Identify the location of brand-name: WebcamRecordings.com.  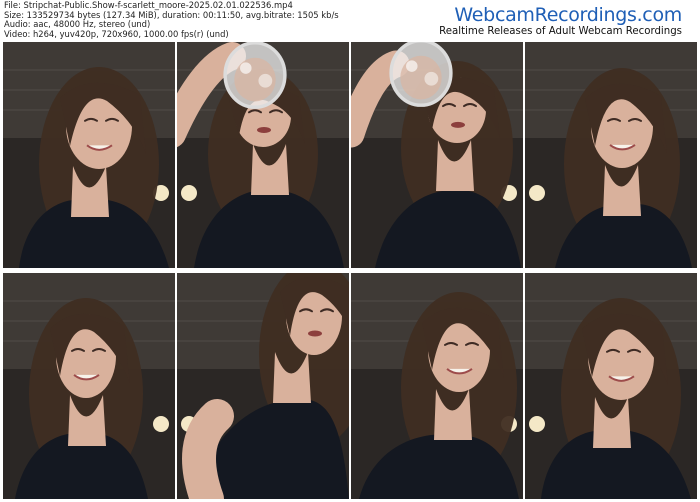
(568, 15).